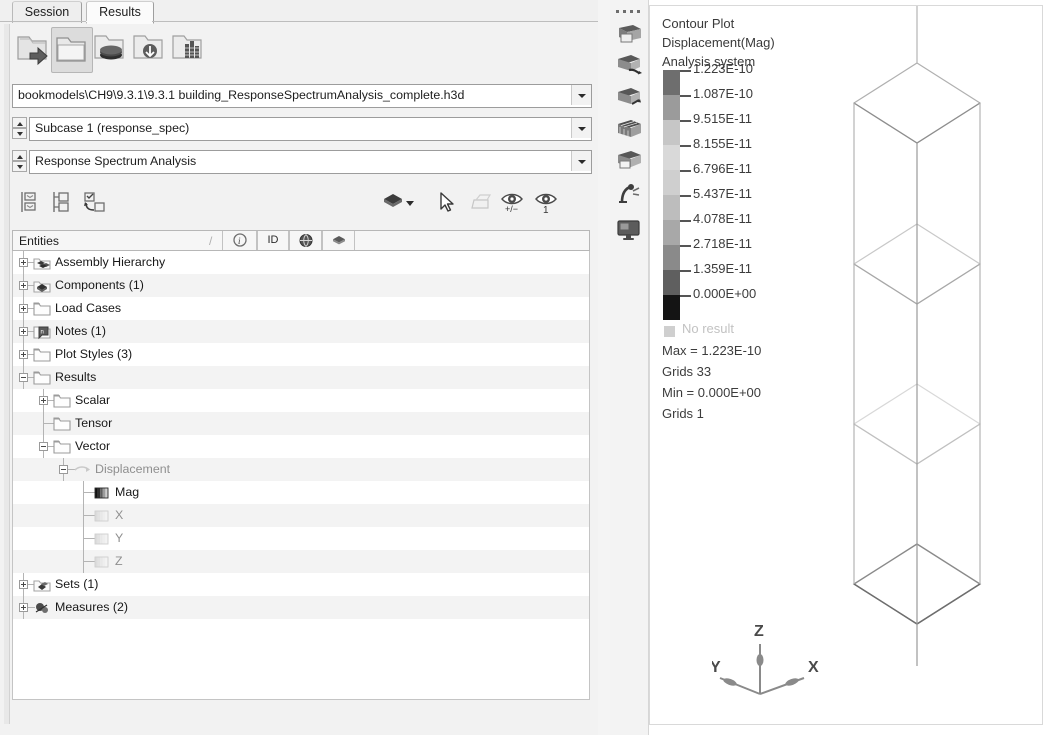 This screenshot has width=1043, height=735. Describe the element at coordinates (813, 667) in the screenshot. I see `axis-label-x: X` at that location.